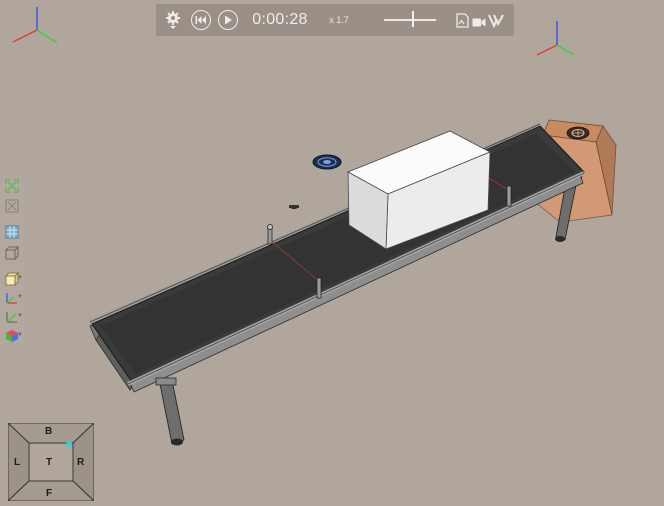 The image size is (664, 506). Describe the element at coordinates (410, 20) in the screenshot. I see `speed-slider-track` at that location.